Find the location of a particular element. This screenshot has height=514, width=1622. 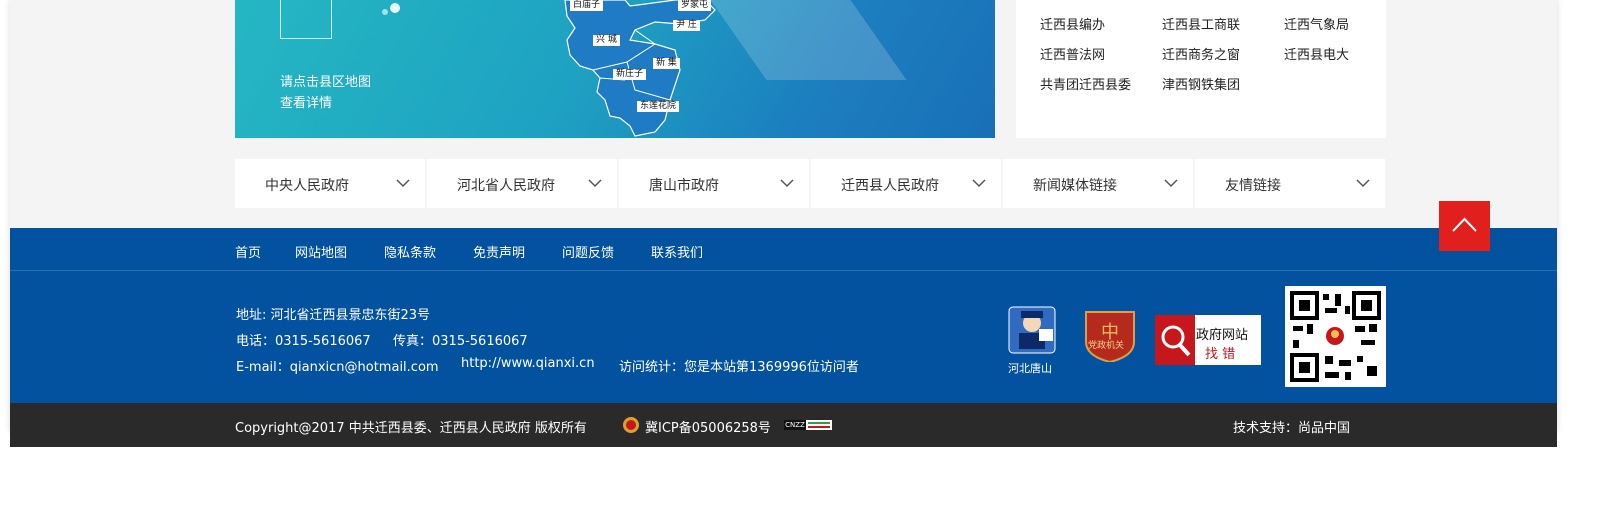

footer-nav-bar: 首页 网站地图 隐私条款 免责声明 问题反馈 联系我们 is located at coordinates (783, 249).